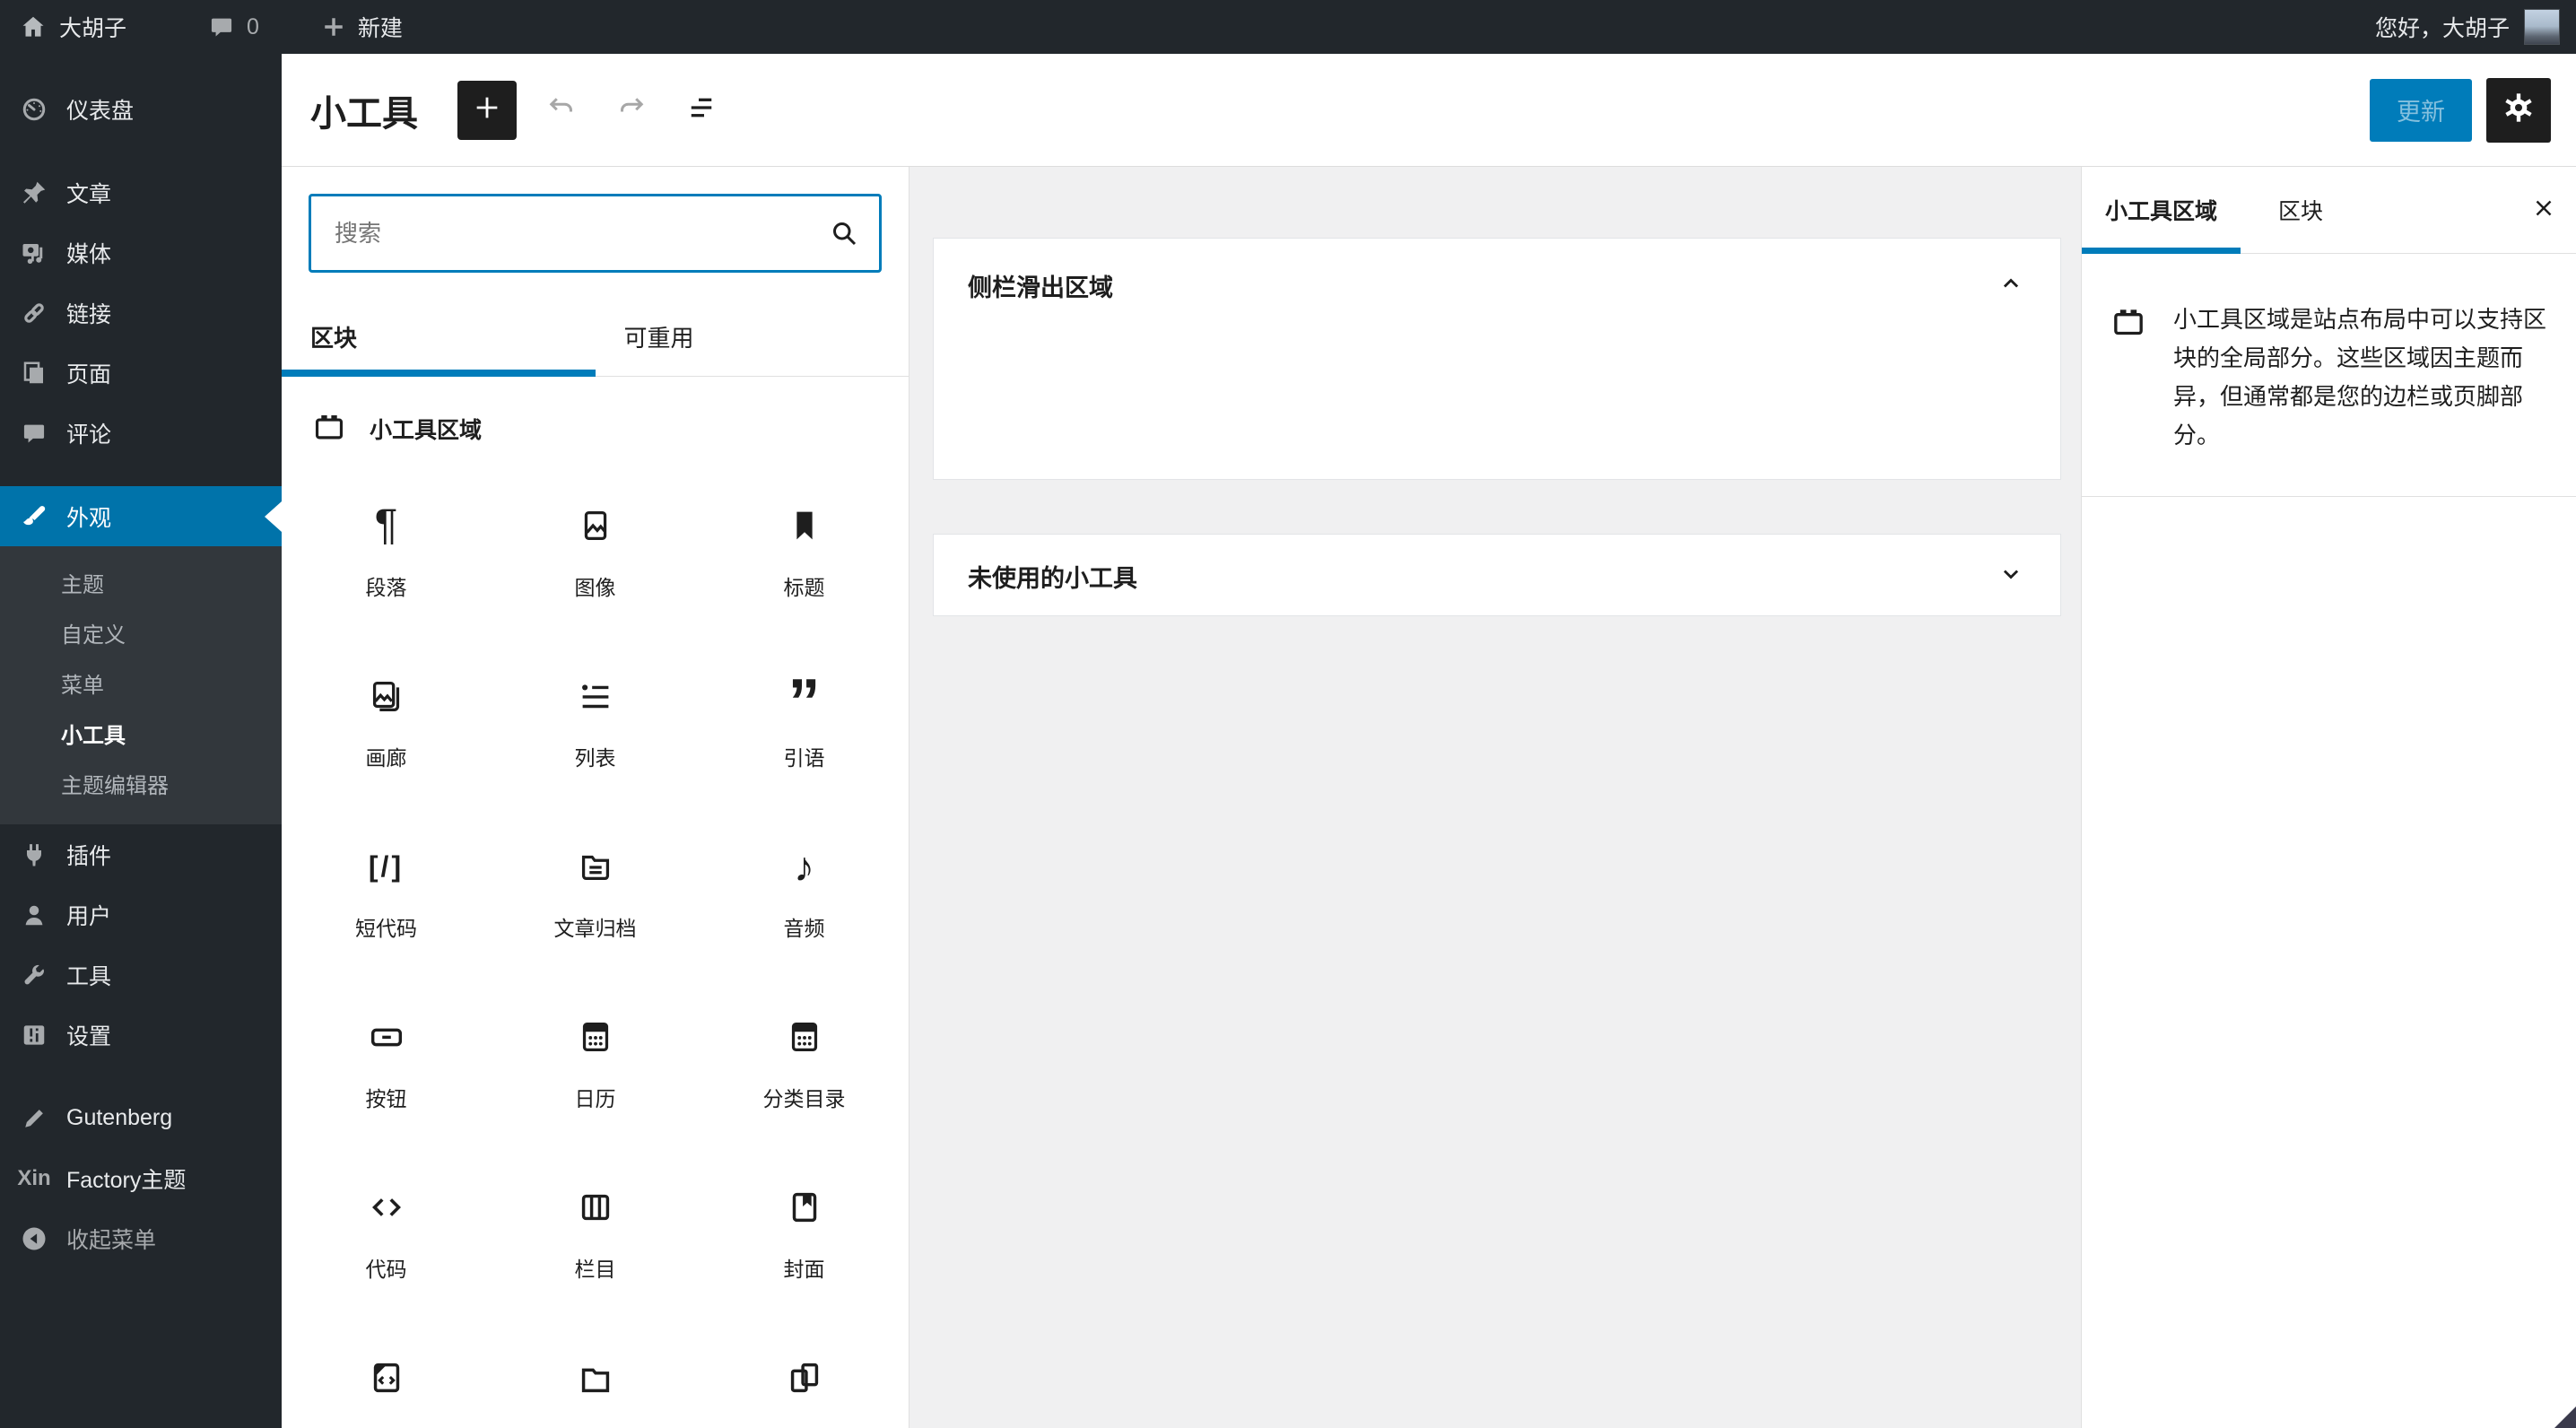 The image size is (2576, 1428). I want to click on block-item-list: 列表, so click(595, 716).